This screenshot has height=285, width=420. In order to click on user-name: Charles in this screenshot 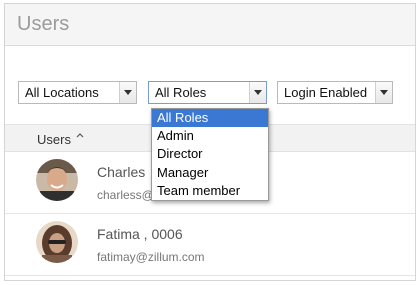, I will do `click(121, 172)`.